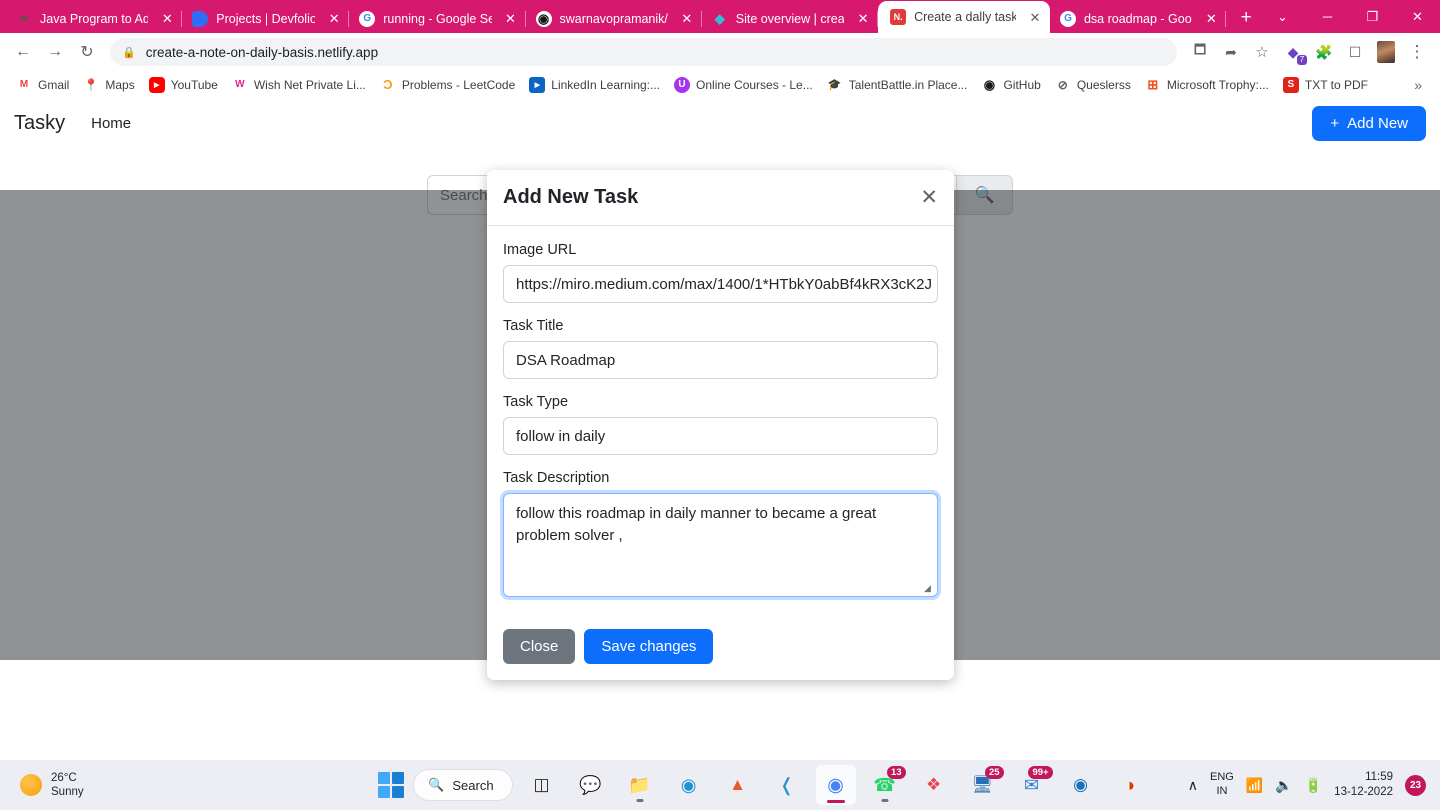 The height and width of the screenshot is (810, 1440). Describe the element at coordinates (24, 18) in the screenshot. I see `java-icon: ∞` at that location.